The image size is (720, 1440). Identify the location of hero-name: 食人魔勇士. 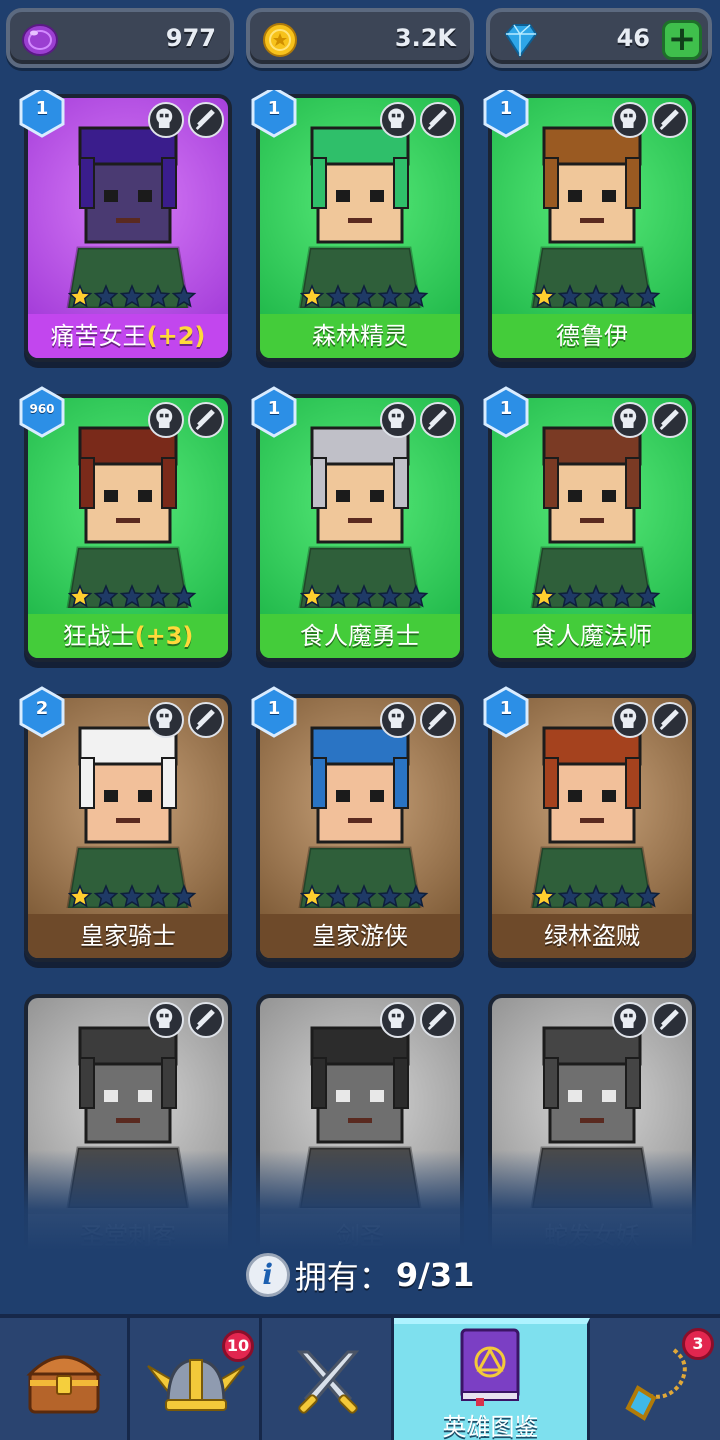
(360, 636).